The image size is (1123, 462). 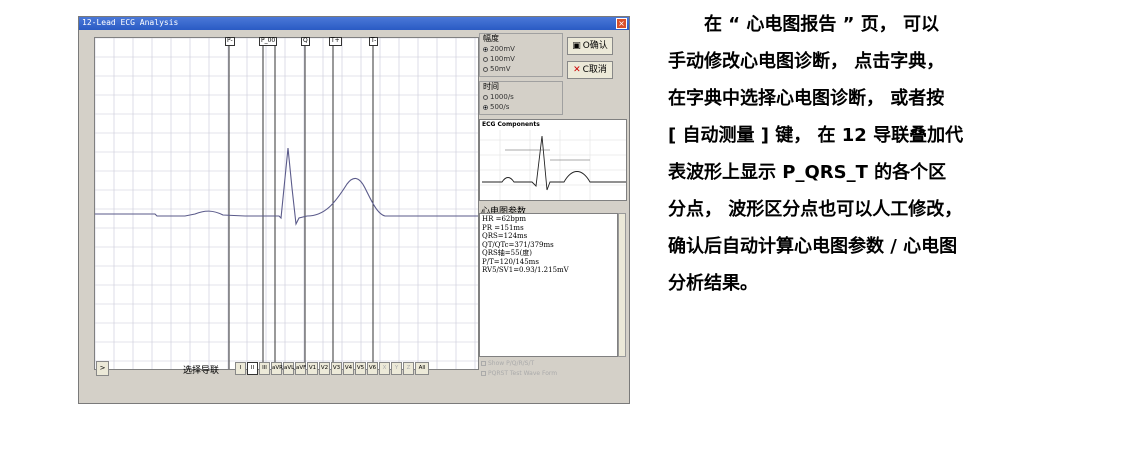 What do you see at coordinates (503, 227) in the screenshot?
I see `param-line: PR =151ms` at bounding box center [503, 227].